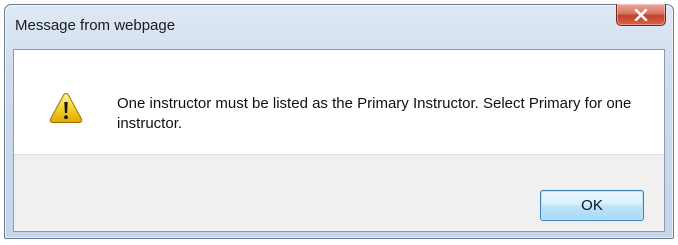 The width and height of the screenshot is (678, 245). I want to click on window-title: Message from webpage, so click(95, 25).